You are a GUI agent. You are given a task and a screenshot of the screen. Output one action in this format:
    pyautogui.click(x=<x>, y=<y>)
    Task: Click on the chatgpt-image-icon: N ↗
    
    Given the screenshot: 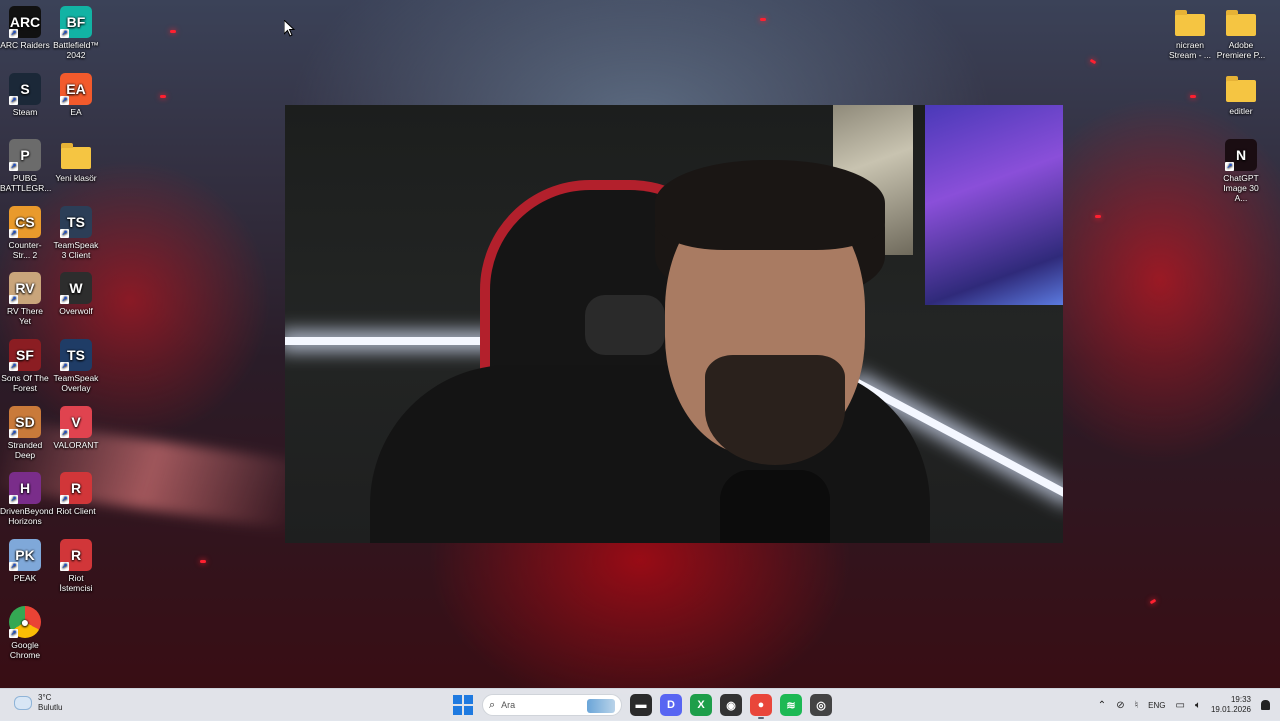 What is the action you would take?
    pyautogui.click(x=1241, y=155)
    